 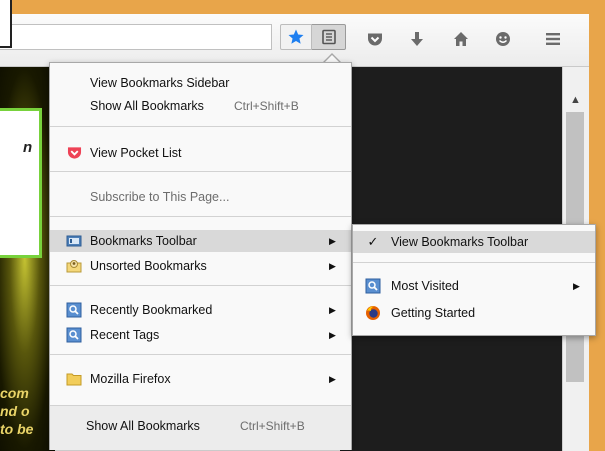 I want to click on menu-item-shortcut: Ctrl+Shift+B, so click(x=266, y=106).